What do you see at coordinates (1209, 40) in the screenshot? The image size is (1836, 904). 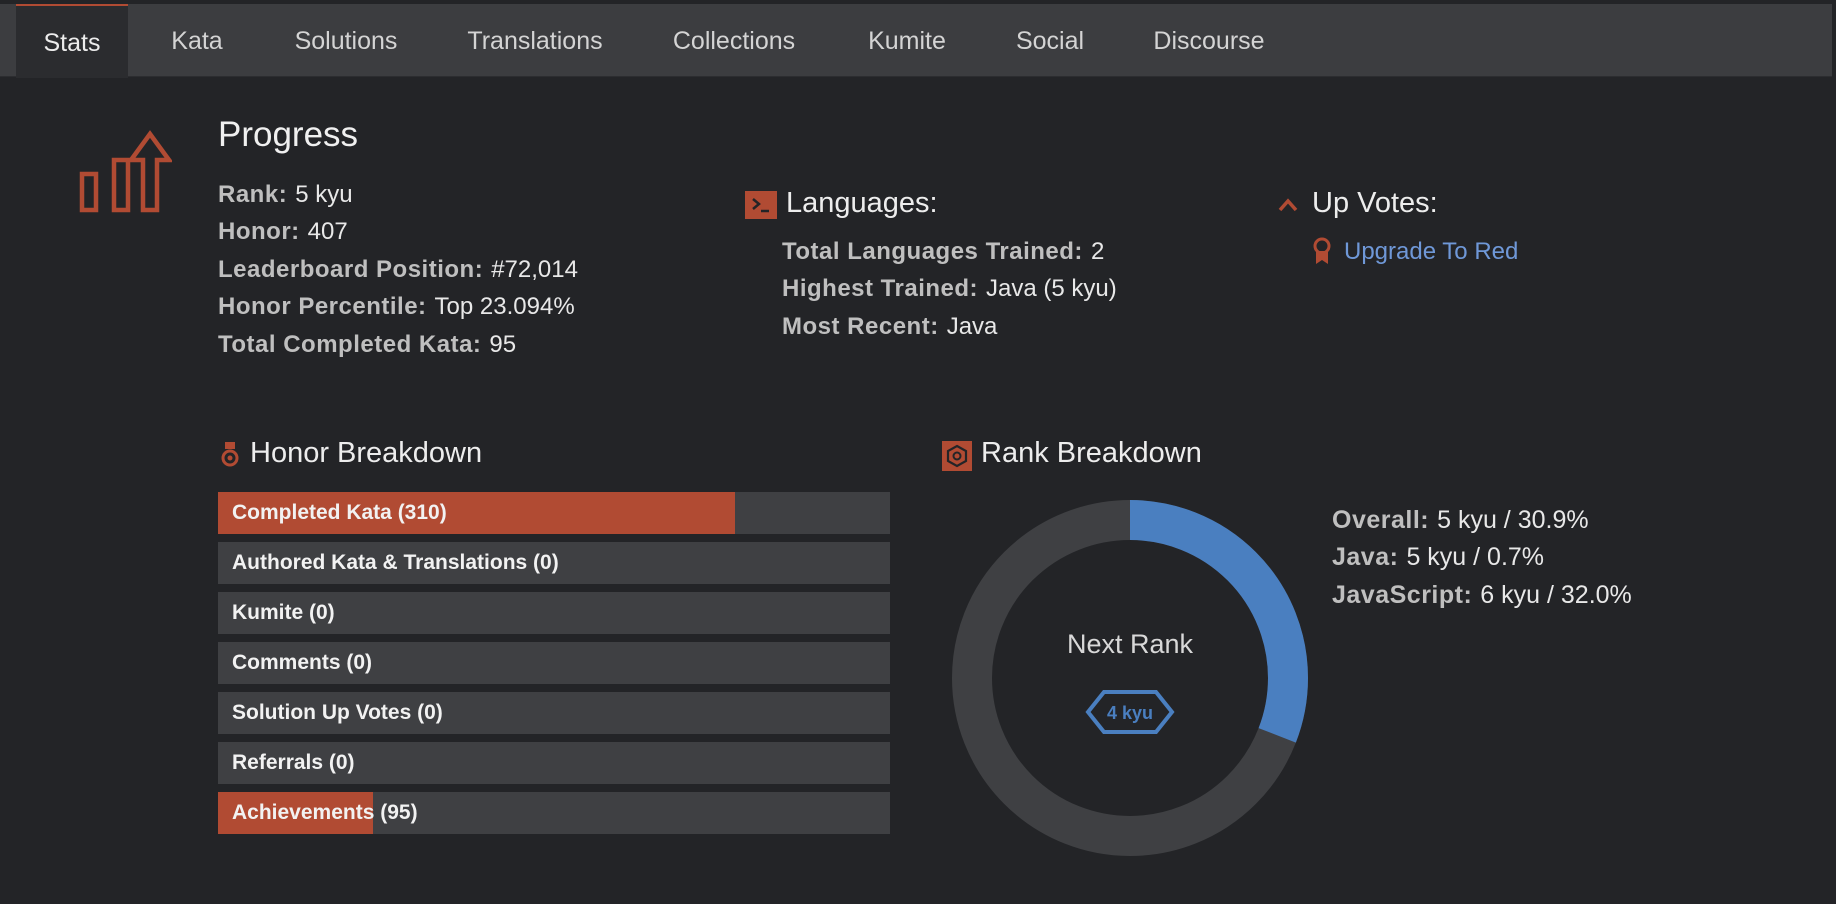 I see `tab-discourse: Discourse` at bounding box center [1209, 40].